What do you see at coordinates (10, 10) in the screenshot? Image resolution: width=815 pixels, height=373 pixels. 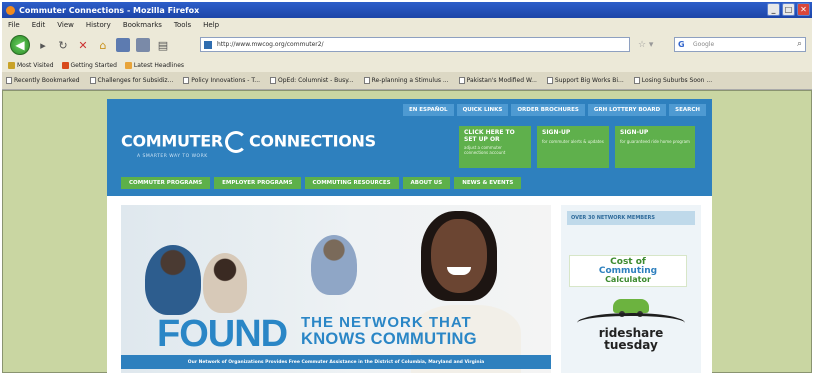 I see `firefox-icon` at bounding box center [10, 10].